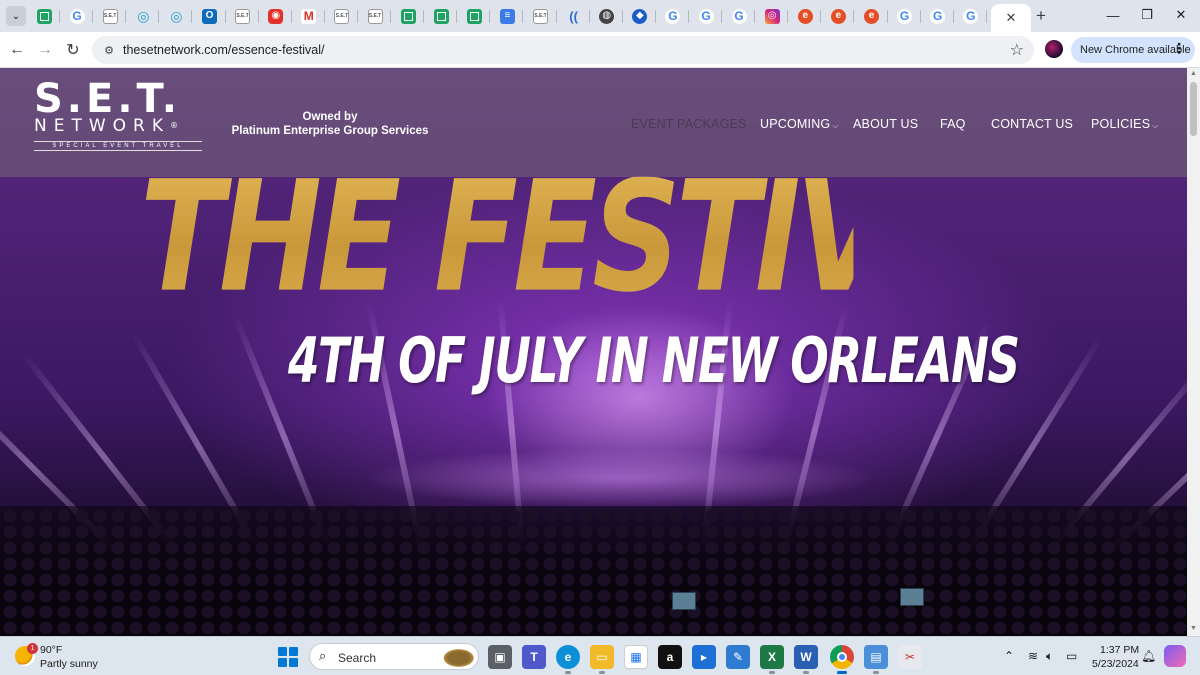  What do you see at coordinates (1009, 656) in the screenshot?
I see `show-hidden-icons-chevron-icon: ⌃` at bounding box center [1009, 656].